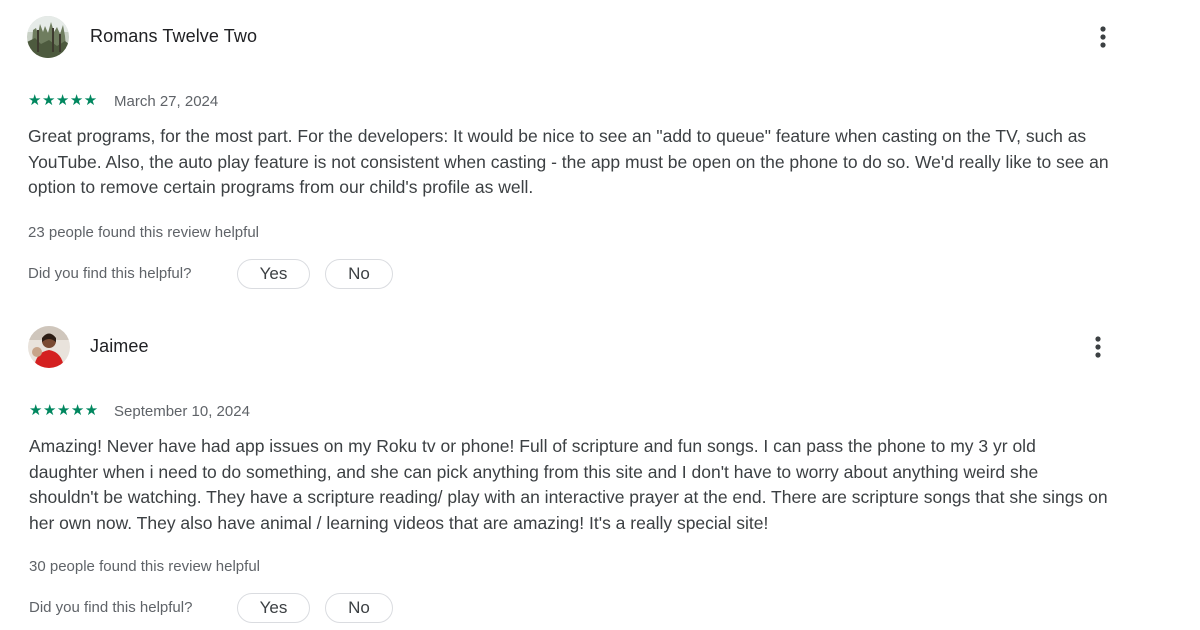  I want to click on helpful-count: 23 people found this review helpful, so click(143, 232).